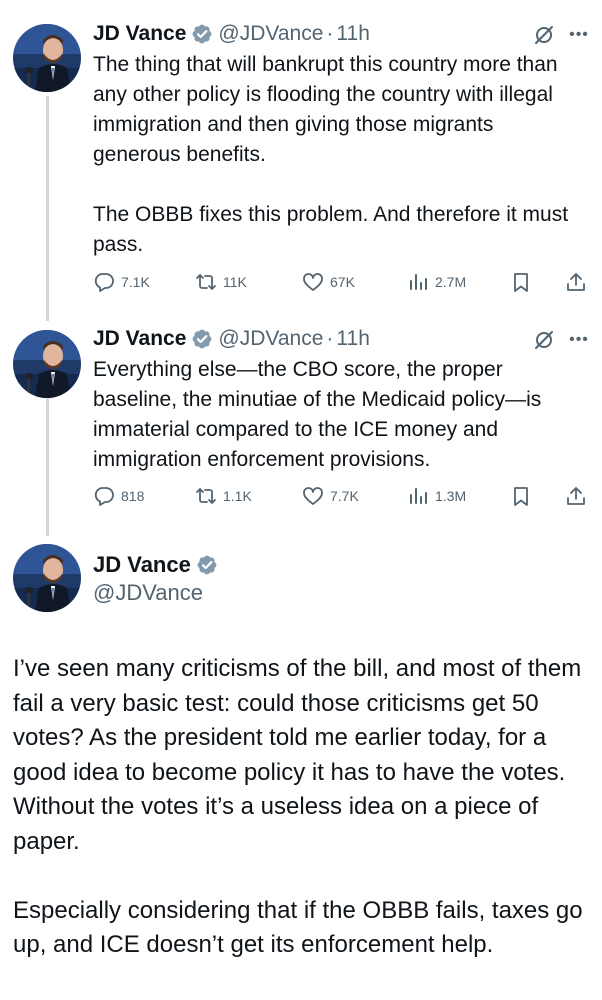 The width and height of the screenshot is (602, 1000). I want to click on views-count: 2.7M, so click(451, 282).